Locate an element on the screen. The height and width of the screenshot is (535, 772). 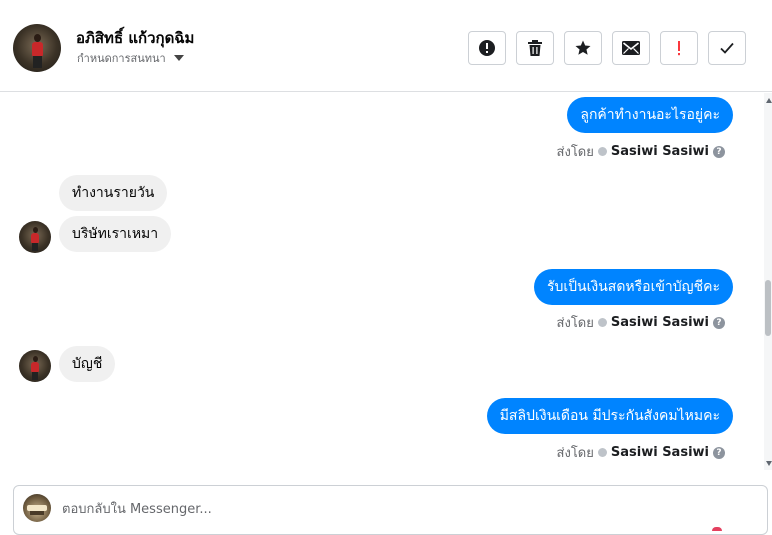
incoming-message: บัญชี is located at coordinates (87, 364).